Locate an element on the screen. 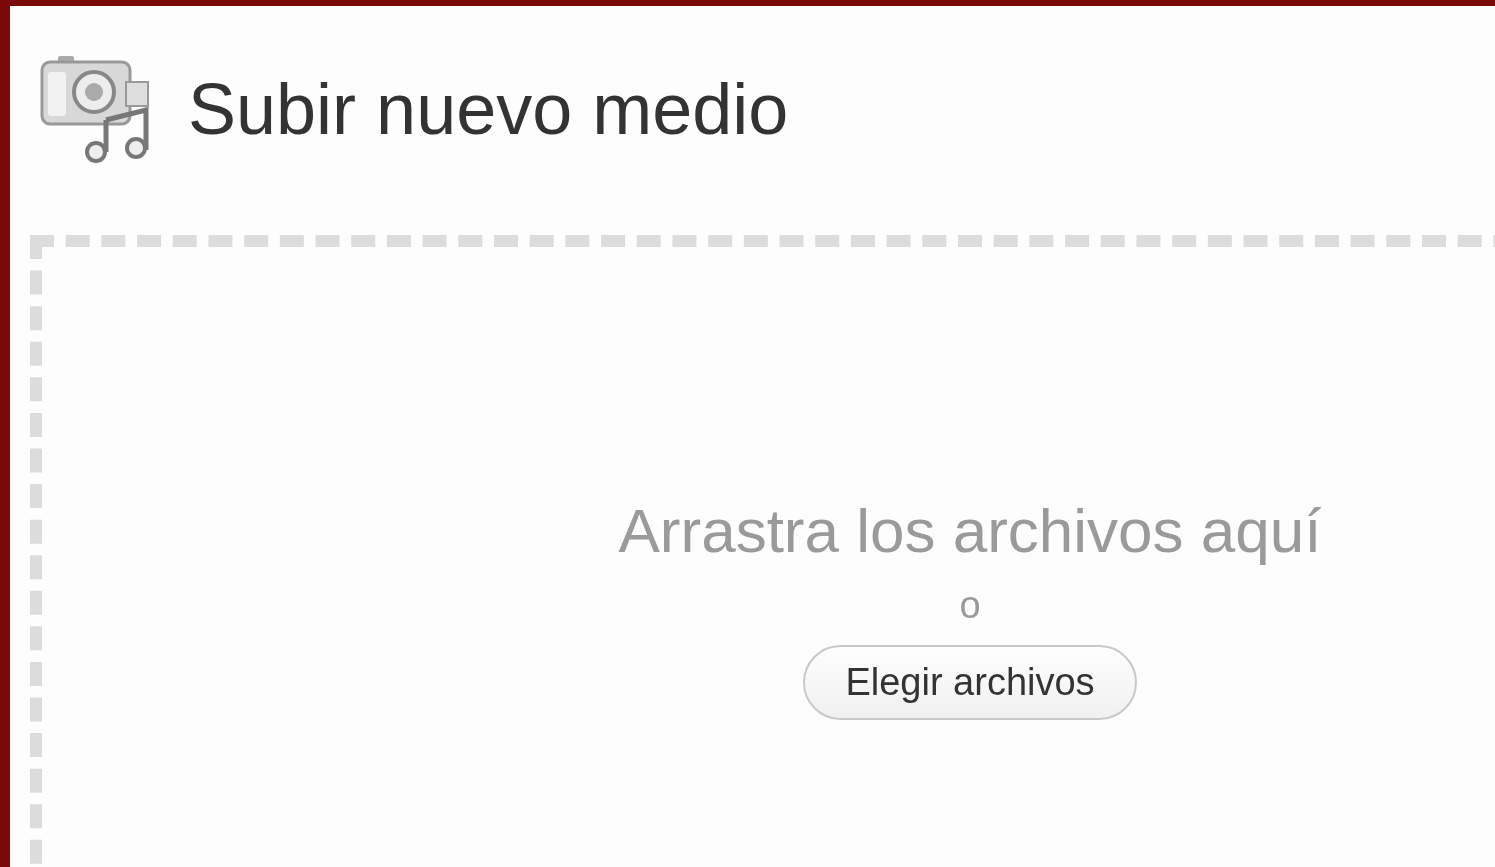 The width and height of the screenshot is (1495, 867). separator-text: o is located at coordinates (970, 605).